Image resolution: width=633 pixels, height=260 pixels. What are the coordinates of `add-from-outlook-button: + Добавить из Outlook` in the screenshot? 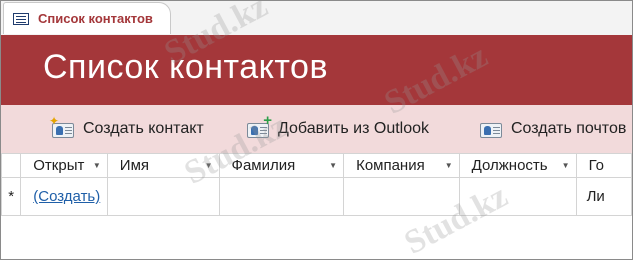 It's located at (337, 127).